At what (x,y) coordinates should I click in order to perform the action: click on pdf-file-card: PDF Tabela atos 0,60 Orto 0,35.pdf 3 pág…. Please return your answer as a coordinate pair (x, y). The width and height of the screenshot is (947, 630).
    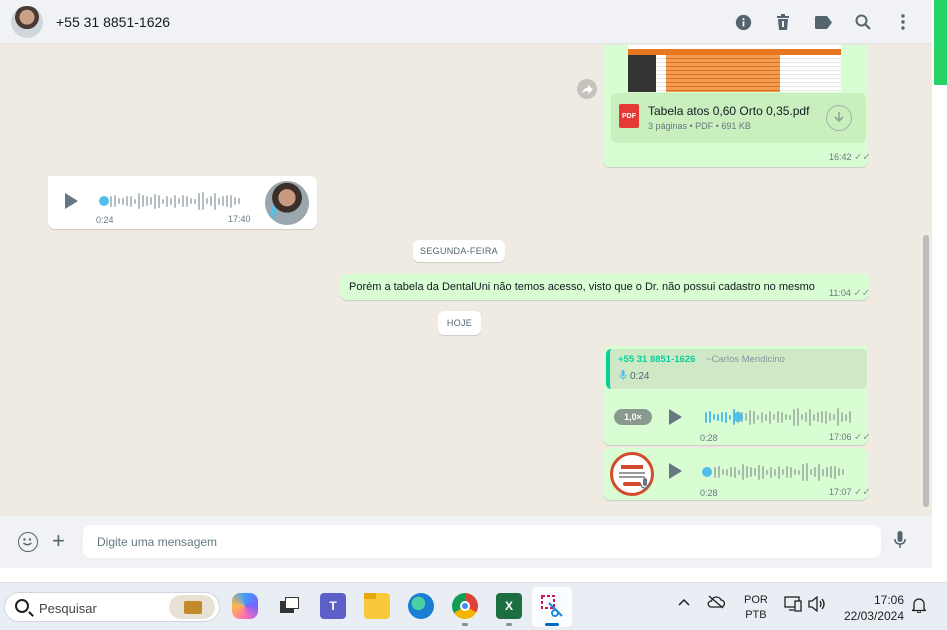
    Looking at the image, I should click on (738, 118).